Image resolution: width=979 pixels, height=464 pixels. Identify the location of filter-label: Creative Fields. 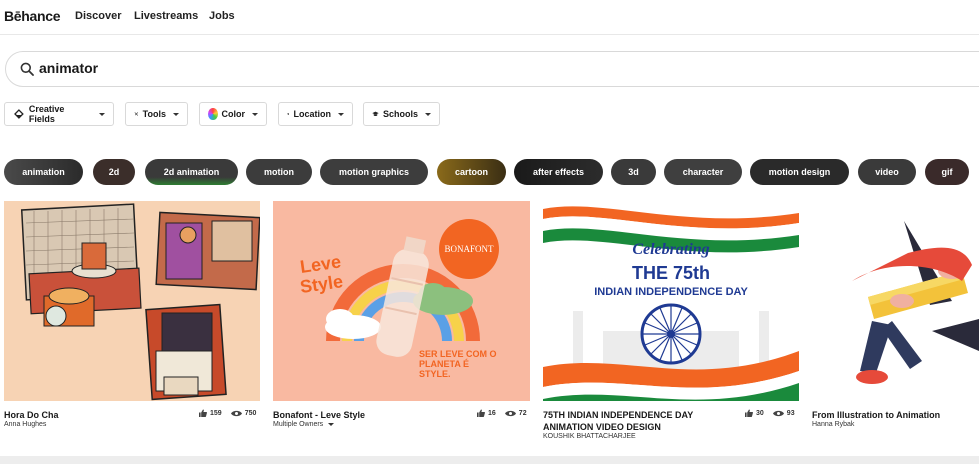
(46, 114).